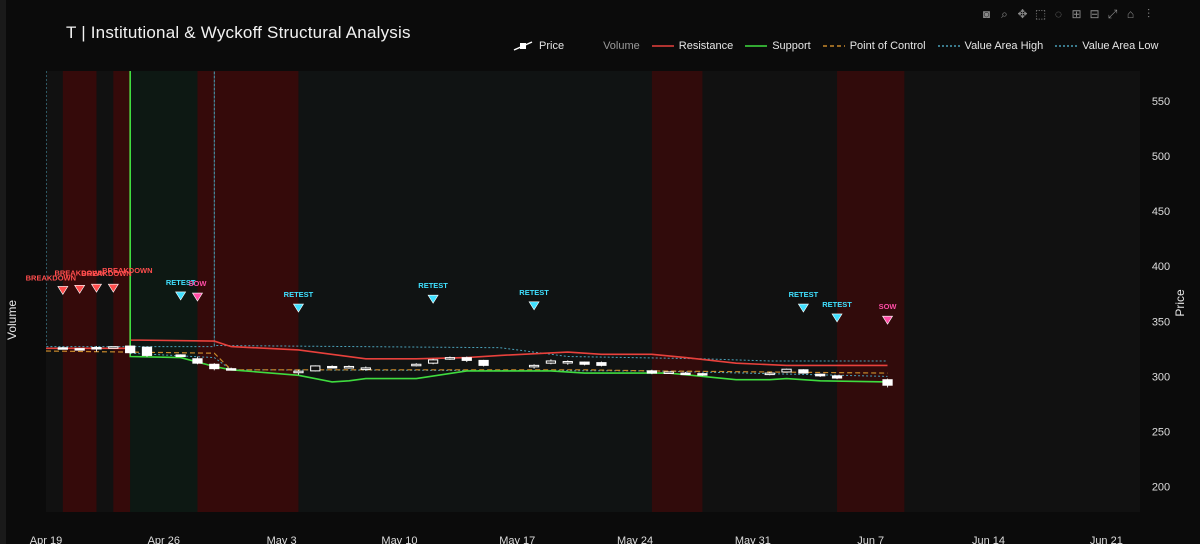  I want to click on y-tick-label: 300, so click(1161, 377).